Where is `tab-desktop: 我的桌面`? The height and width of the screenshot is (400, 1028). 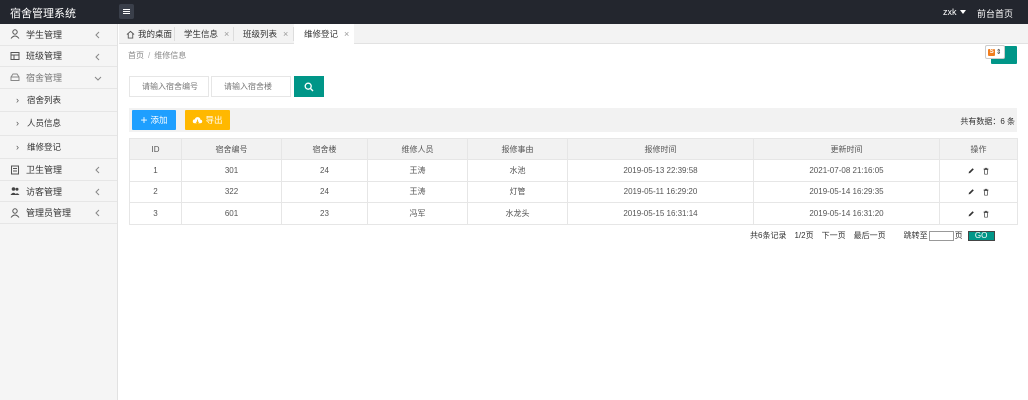
tab-desktop: 我的桌面 is located at coordinates (149, 34).